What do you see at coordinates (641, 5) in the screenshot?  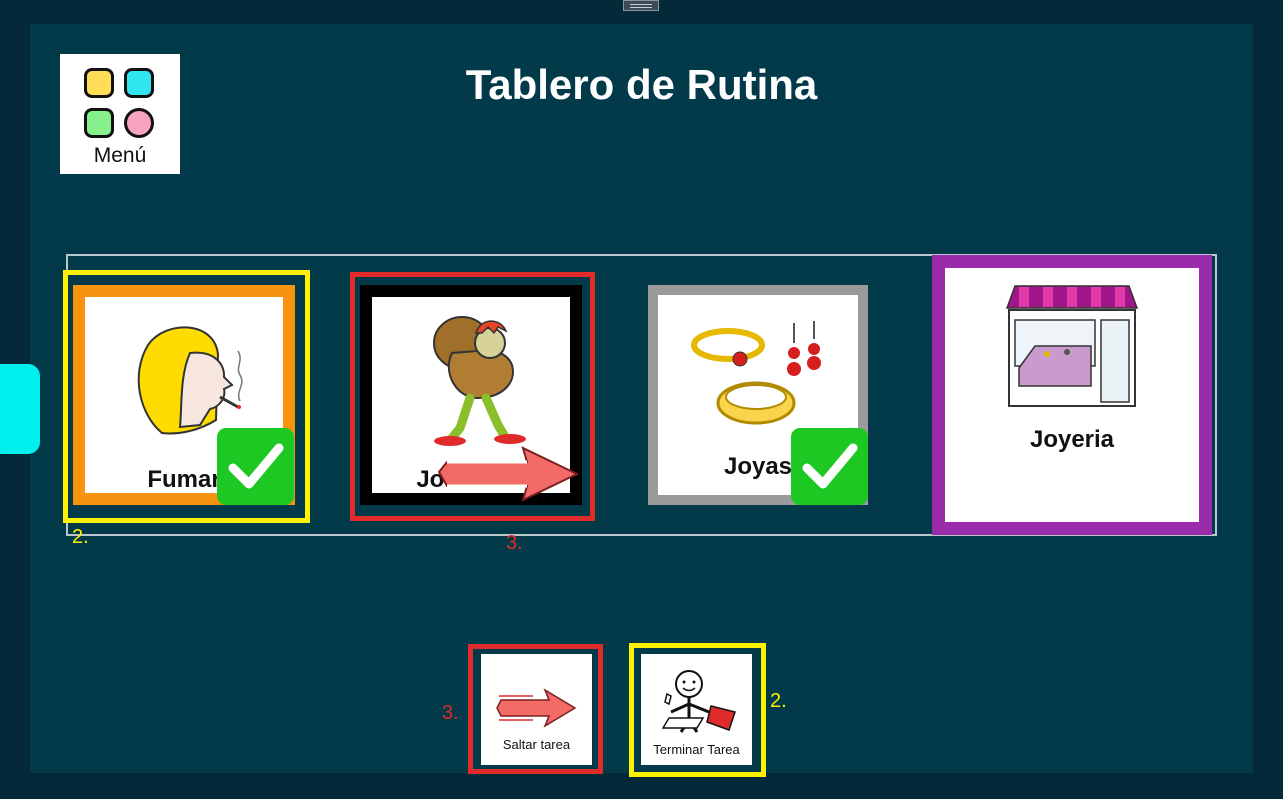 I see `window-drag-handle` at bounding box center [641, 5].